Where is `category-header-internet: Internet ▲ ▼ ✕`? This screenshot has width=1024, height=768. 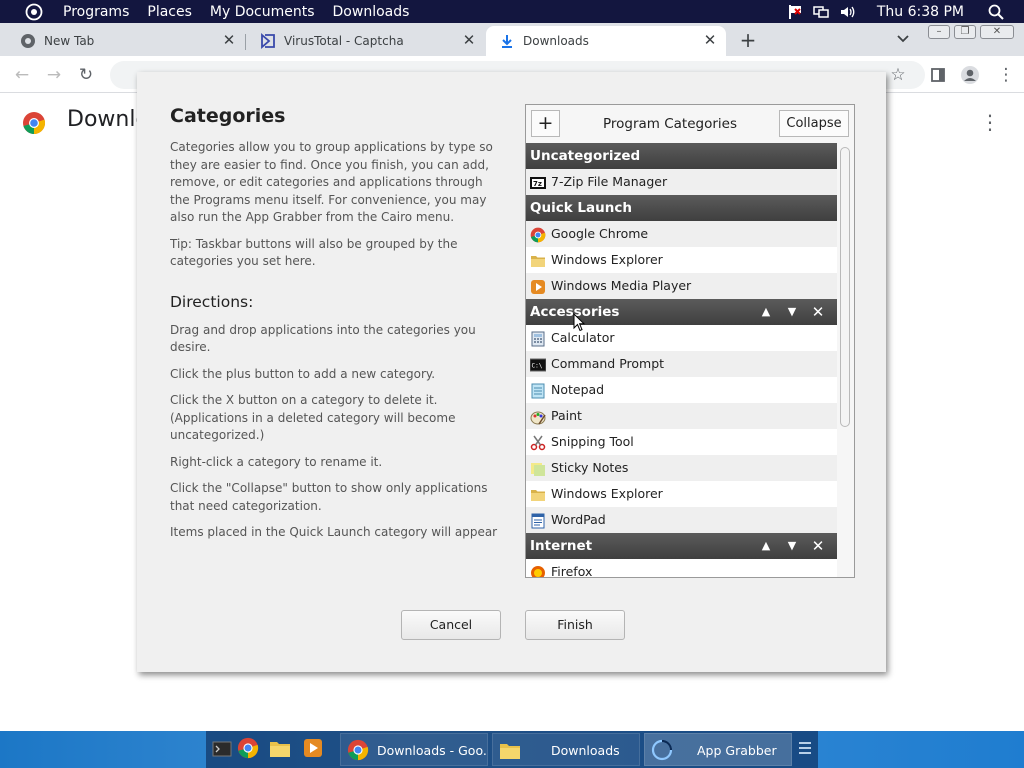 category-header-internet: Internet ▲ ▼ ✕ is located at coordinates (681, 546).